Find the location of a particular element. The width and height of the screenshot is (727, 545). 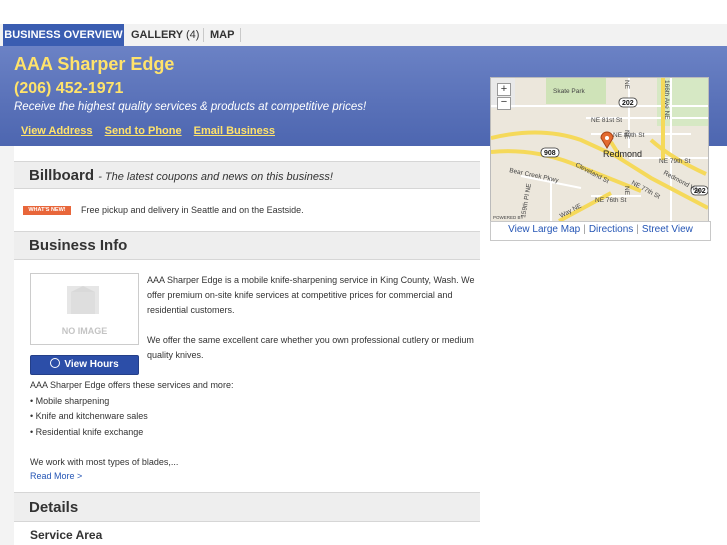

section-title: Billboard is located at coordinates (62, 175).